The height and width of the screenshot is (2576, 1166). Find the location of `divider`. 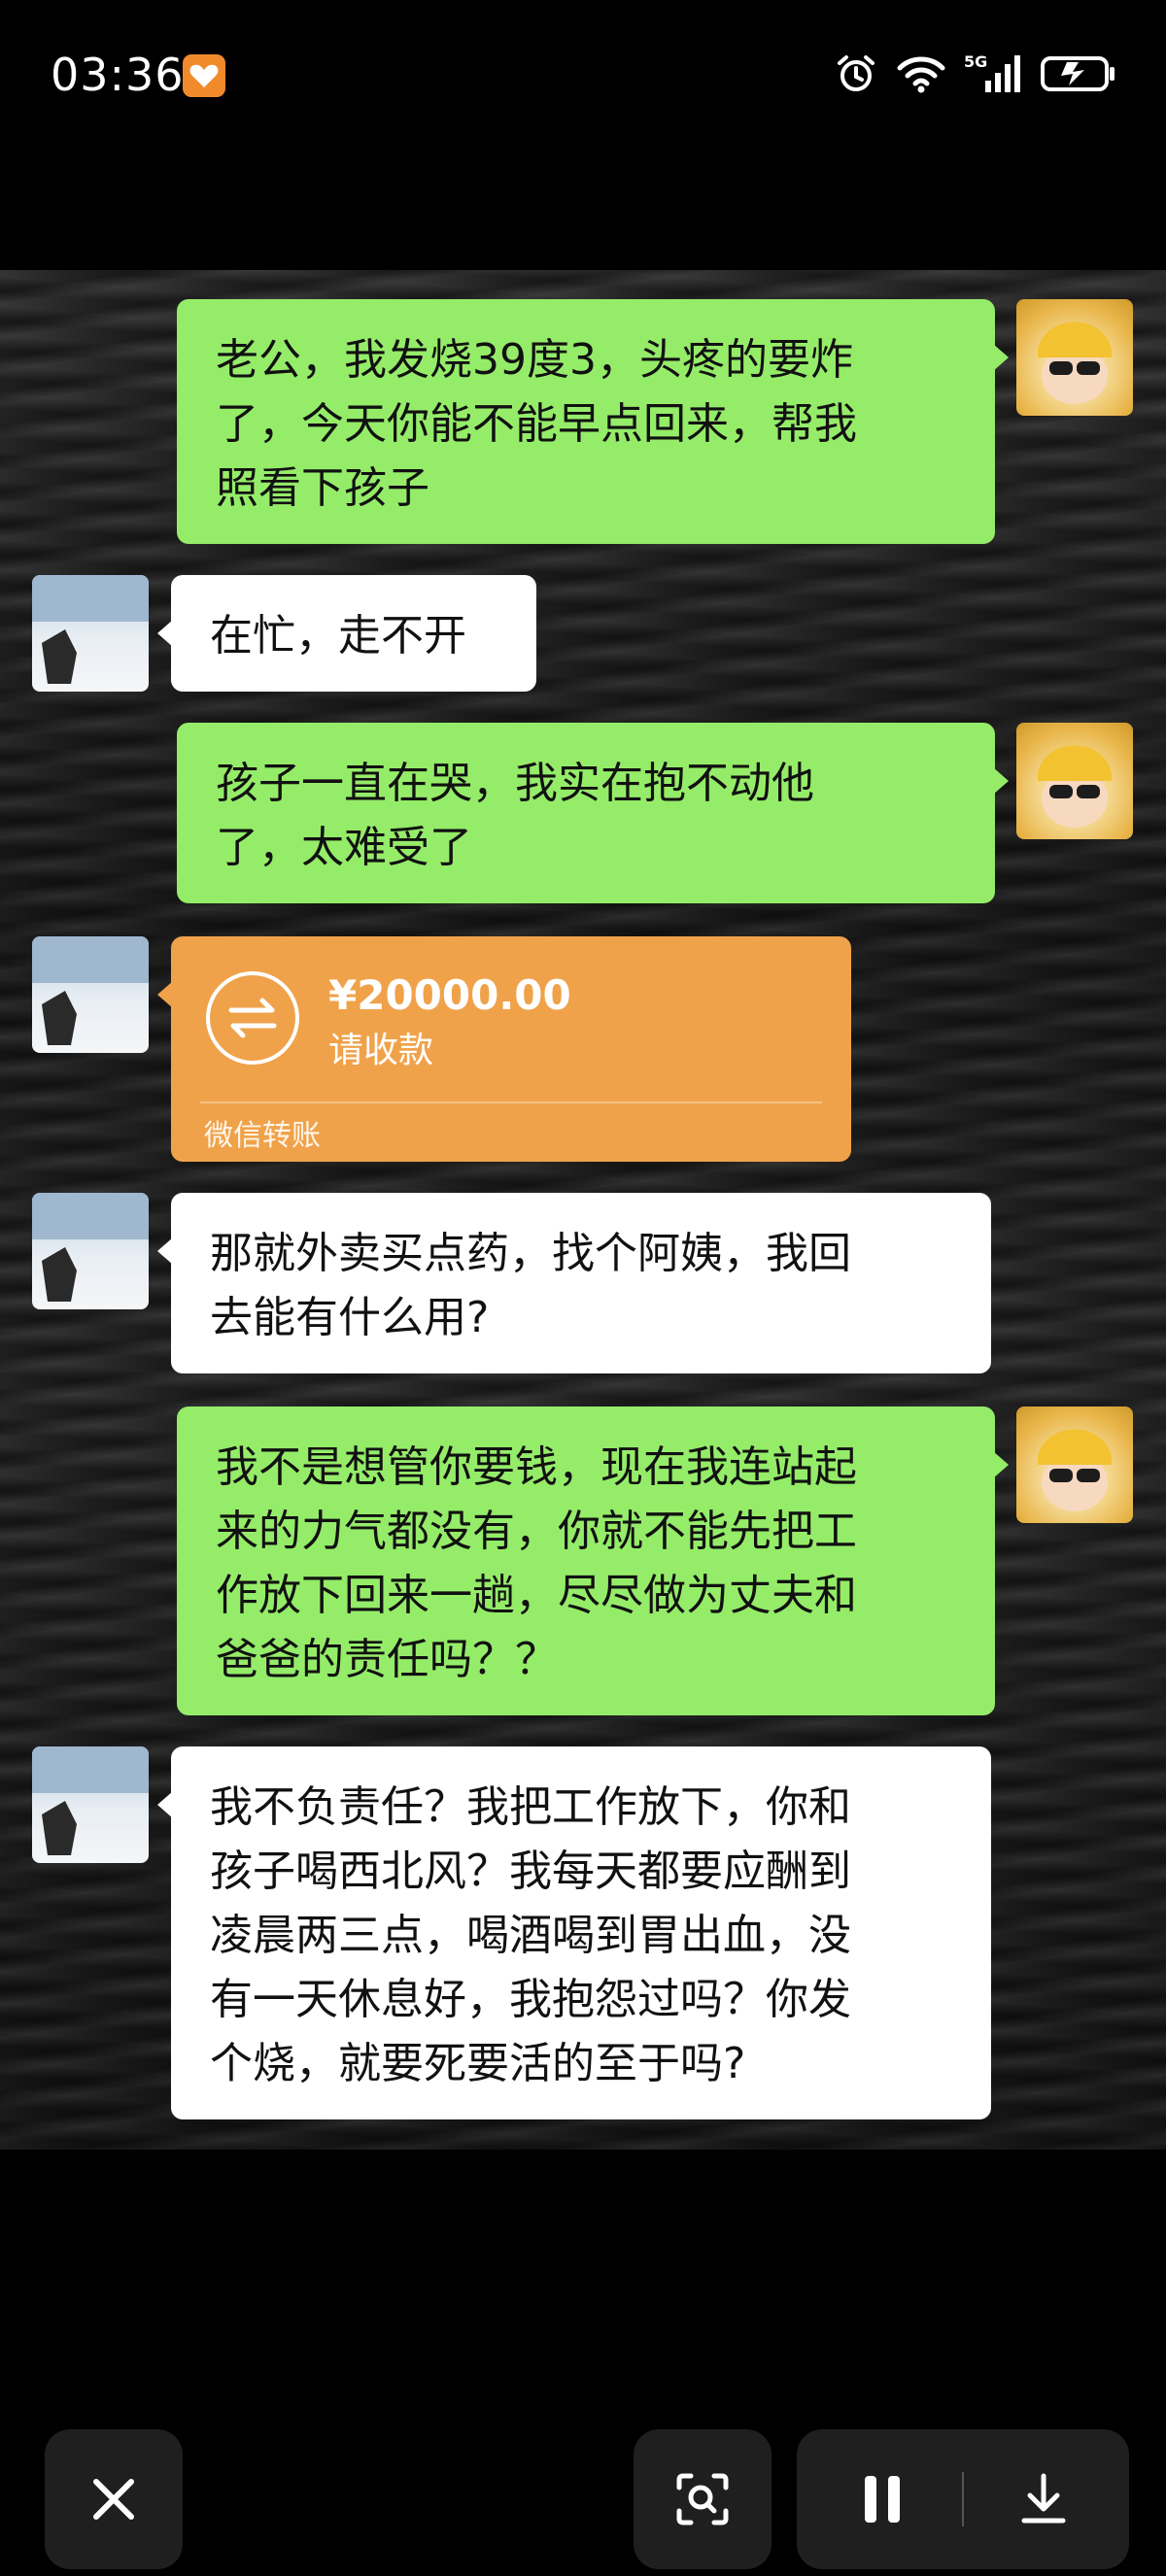

divider is located at coordinates (511, 1102).